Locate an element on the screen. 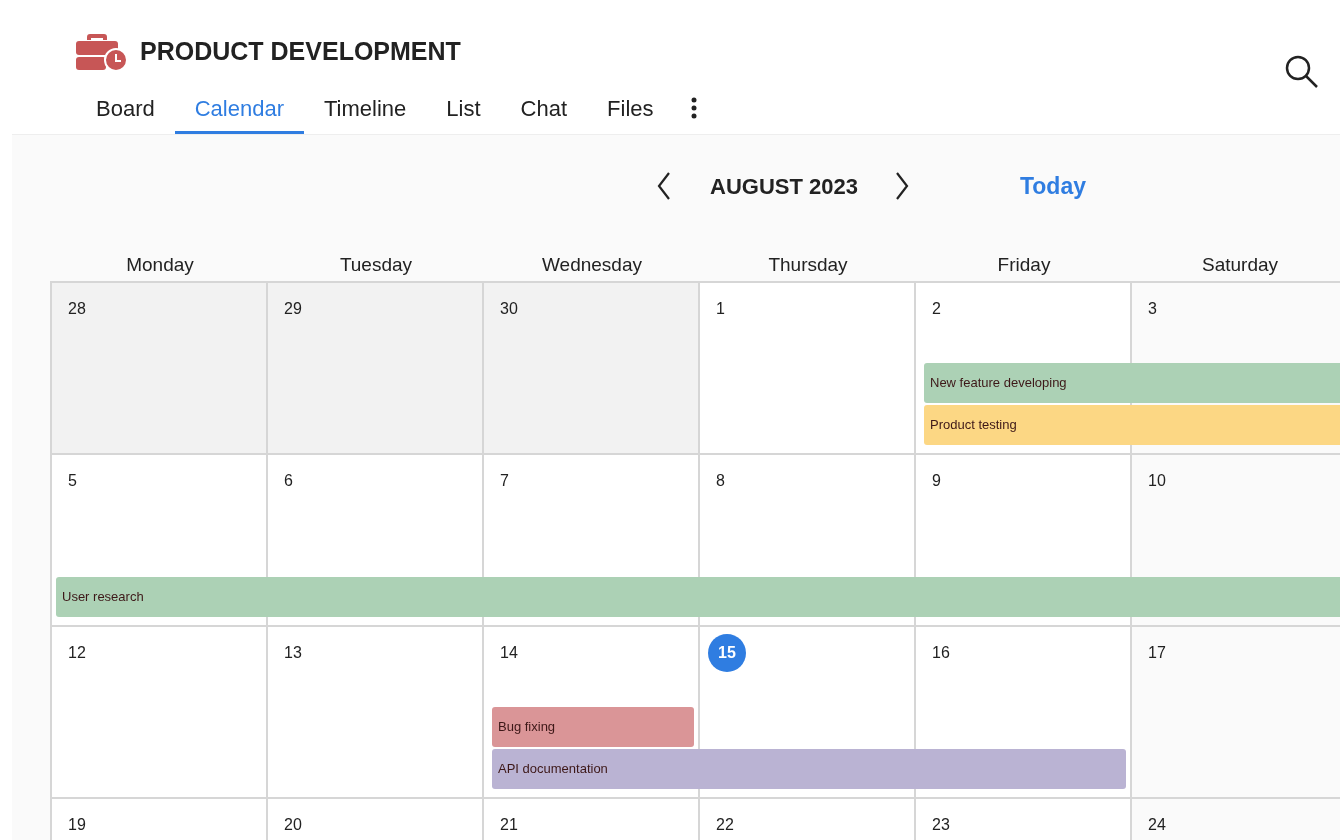 The height and width of the screenshot is (840, 1340). project-title: PRODUCT DEVELOPMENT is located at coordinates (300, 52).